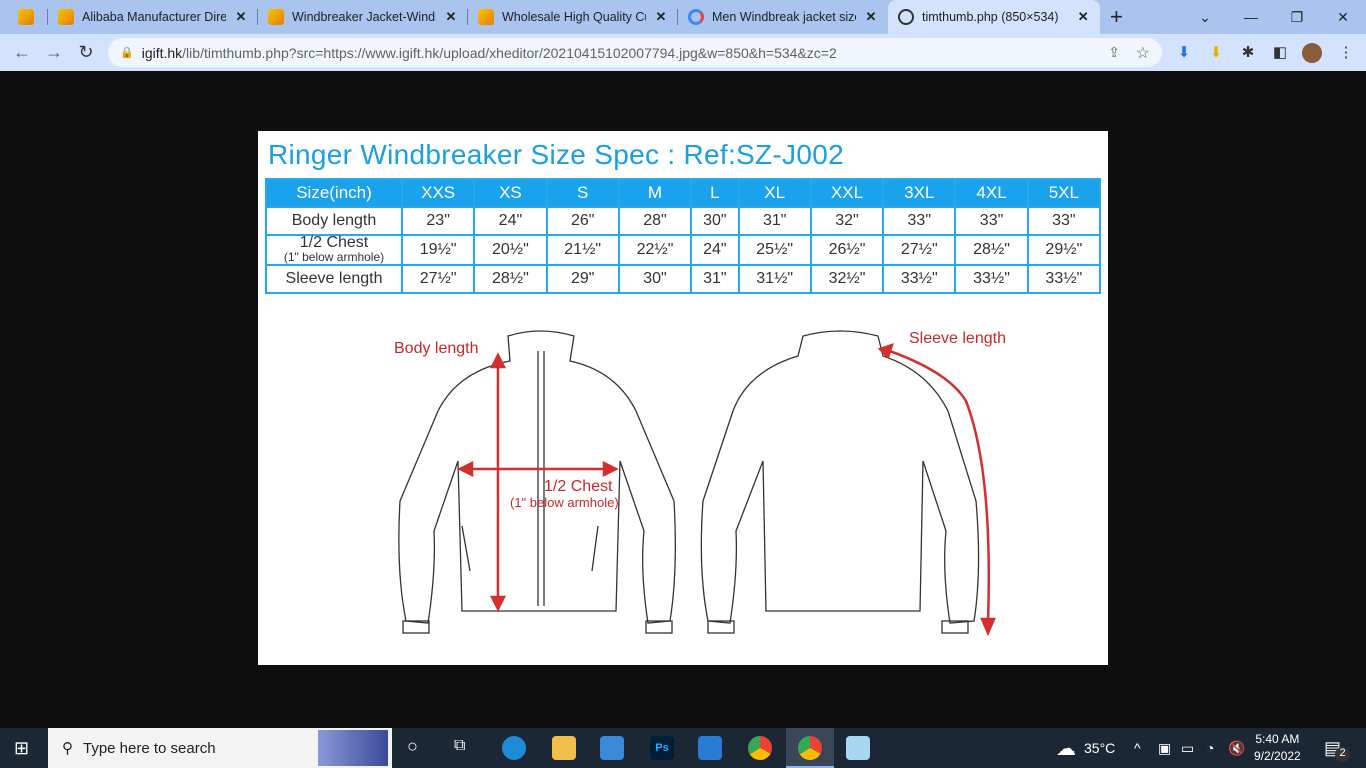 Image resolution: width=1366 pixels, height=768 pixels. I want to click on clock: 5:40 AM 9/2/2022, so click(1277, 748).